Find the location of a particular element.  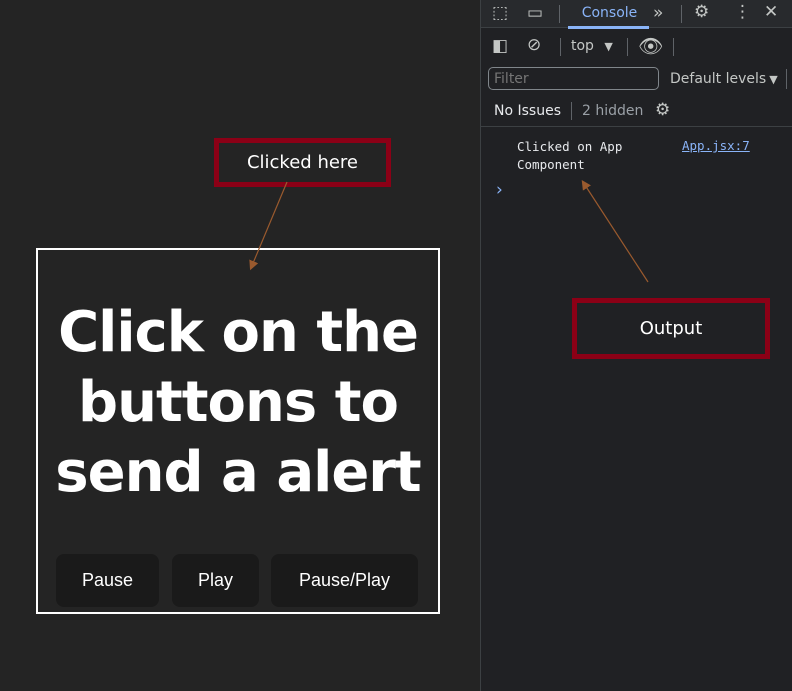

more-tabs-icon: » is located at coordinates (658, 13).